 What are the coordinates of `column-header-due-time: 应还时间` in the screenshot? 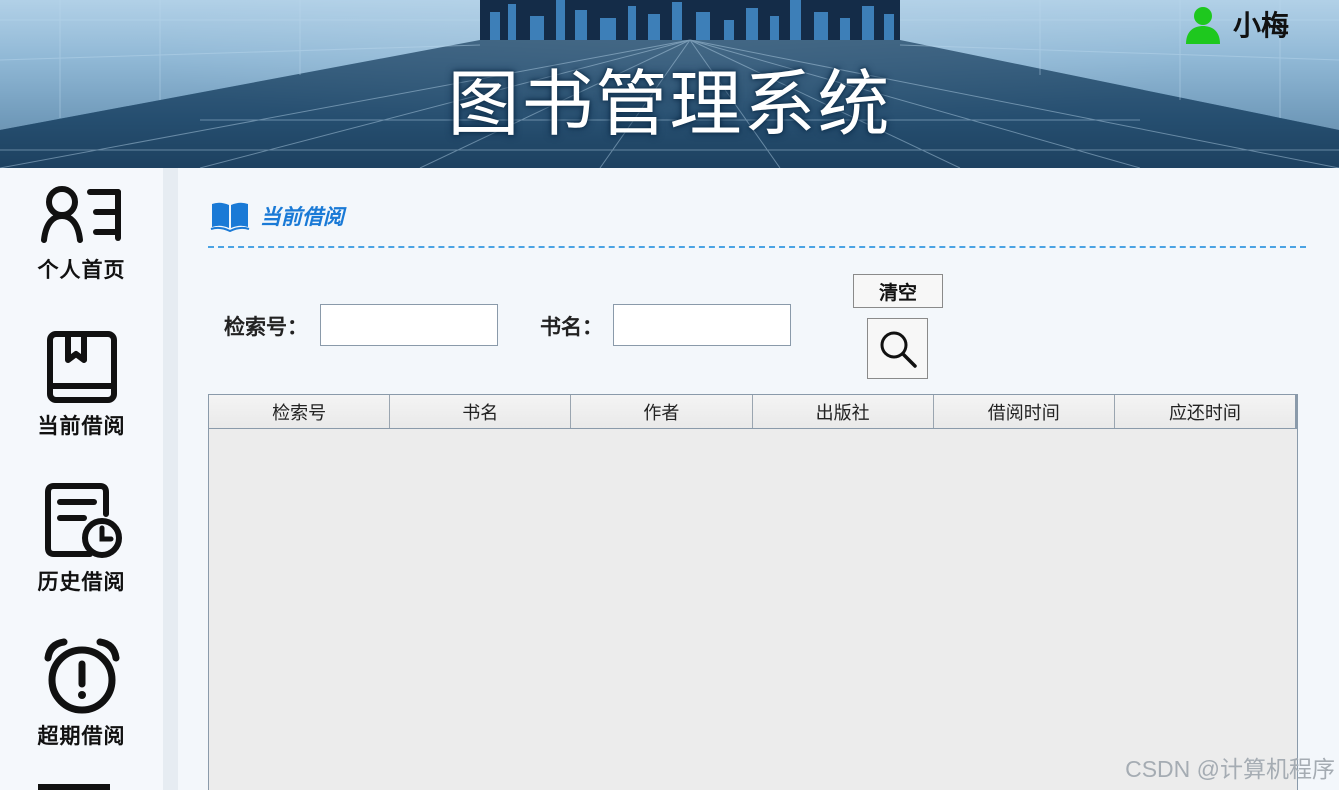 It's located at (1206, 411).